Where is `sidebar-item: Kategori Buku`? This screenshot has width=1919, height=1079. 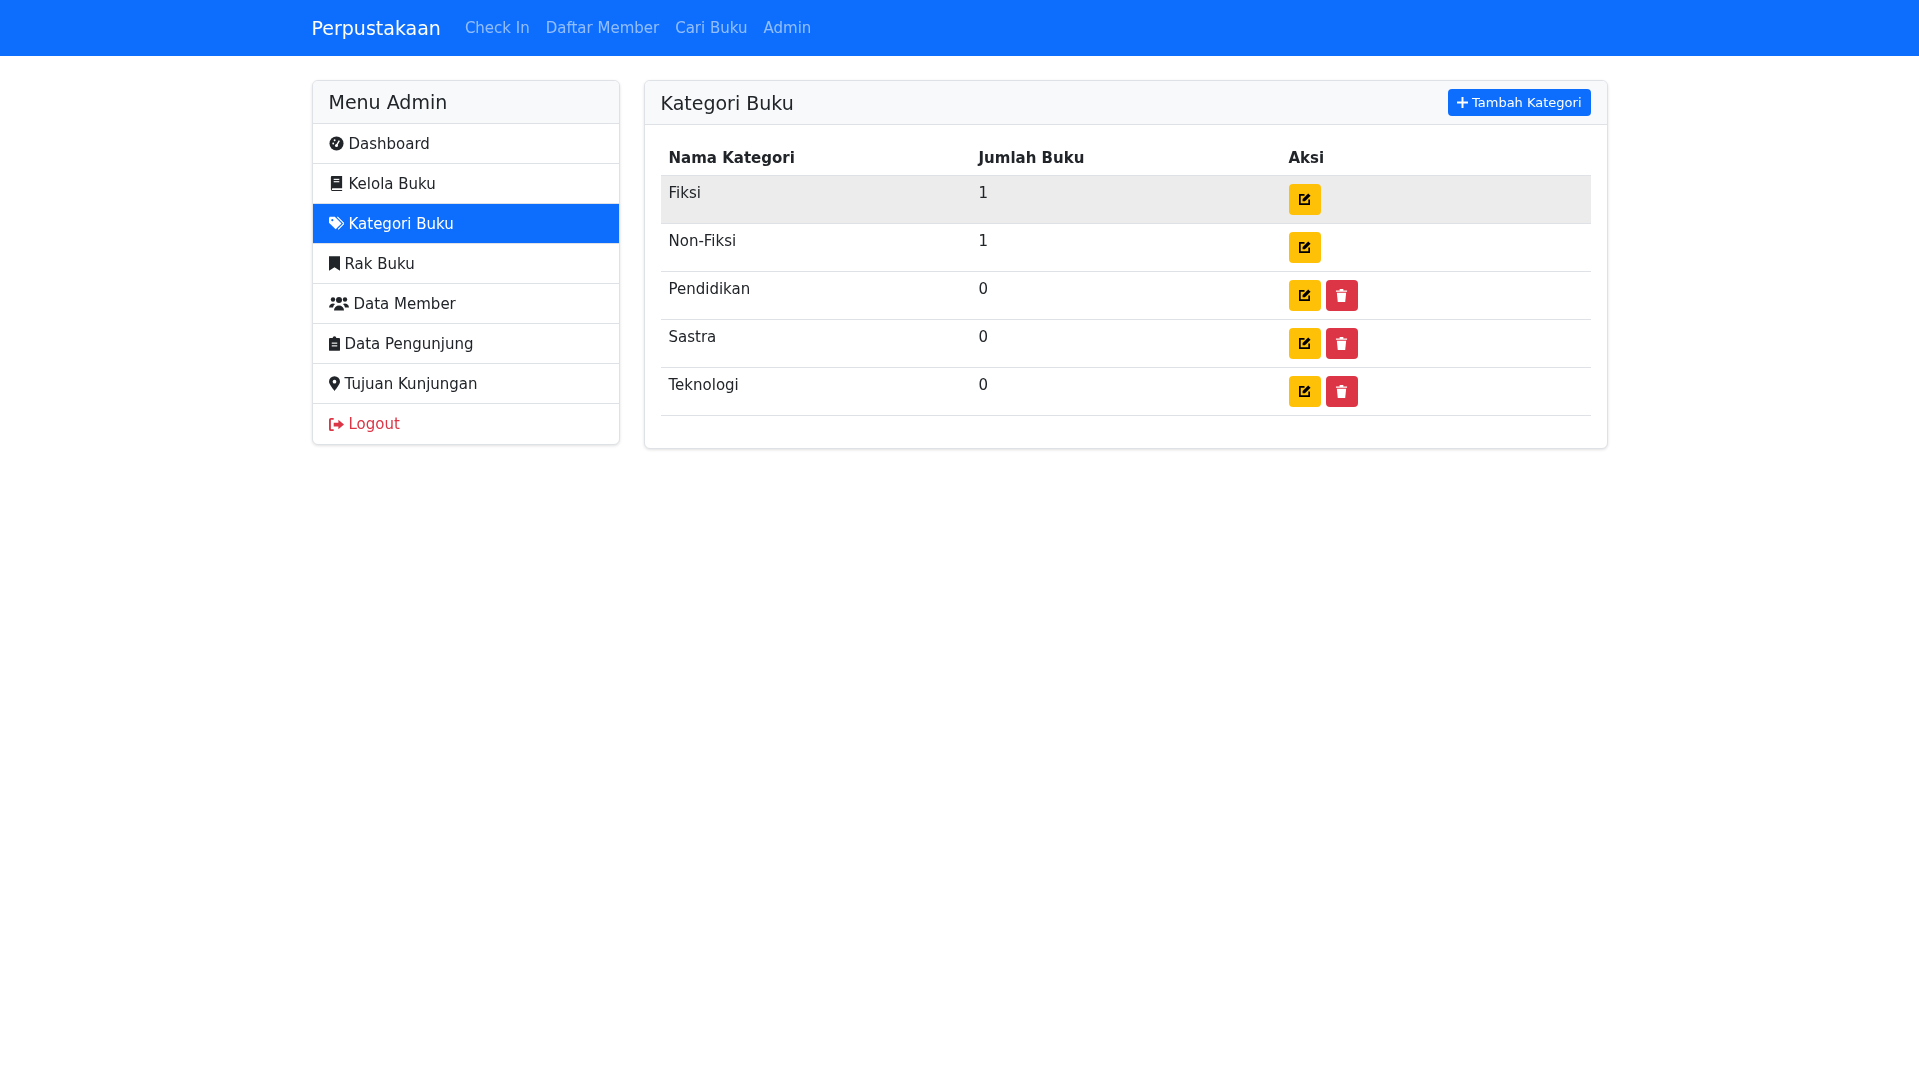
sidebar-item: Kategori Buku is located at coordinates (465, 224).